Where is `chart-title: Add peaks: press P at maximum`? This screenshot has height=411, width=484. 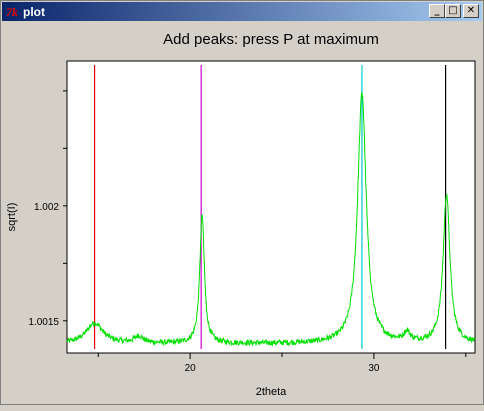
chart-title: Add peaks: press P at maximum is located at coordinates (271, 39).